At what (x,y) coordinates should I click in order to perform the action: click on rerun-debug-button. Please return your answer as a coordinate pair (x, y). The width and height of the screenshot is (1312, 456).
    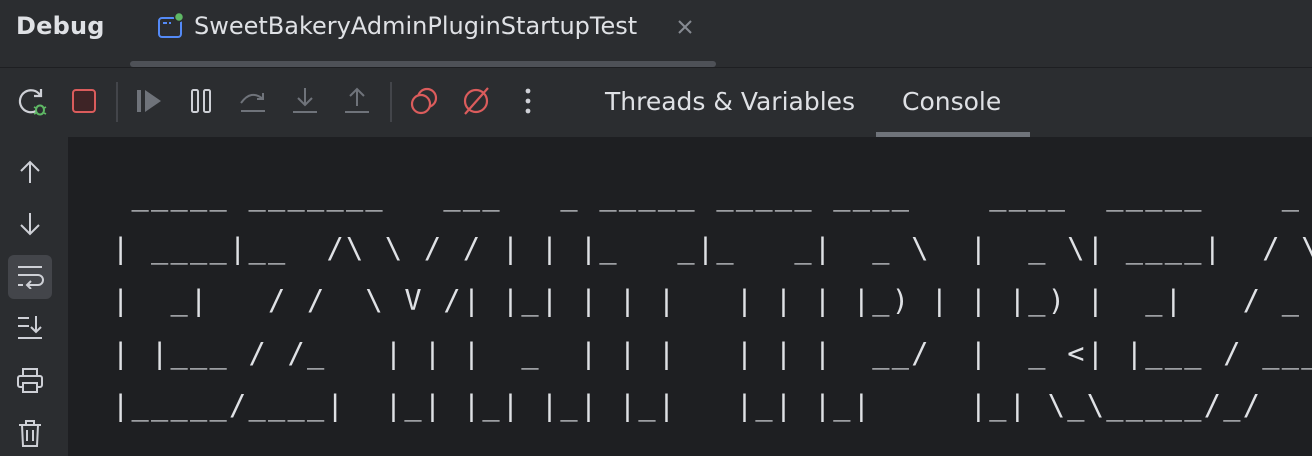
    Looking at the image, I should click on (32, 103).